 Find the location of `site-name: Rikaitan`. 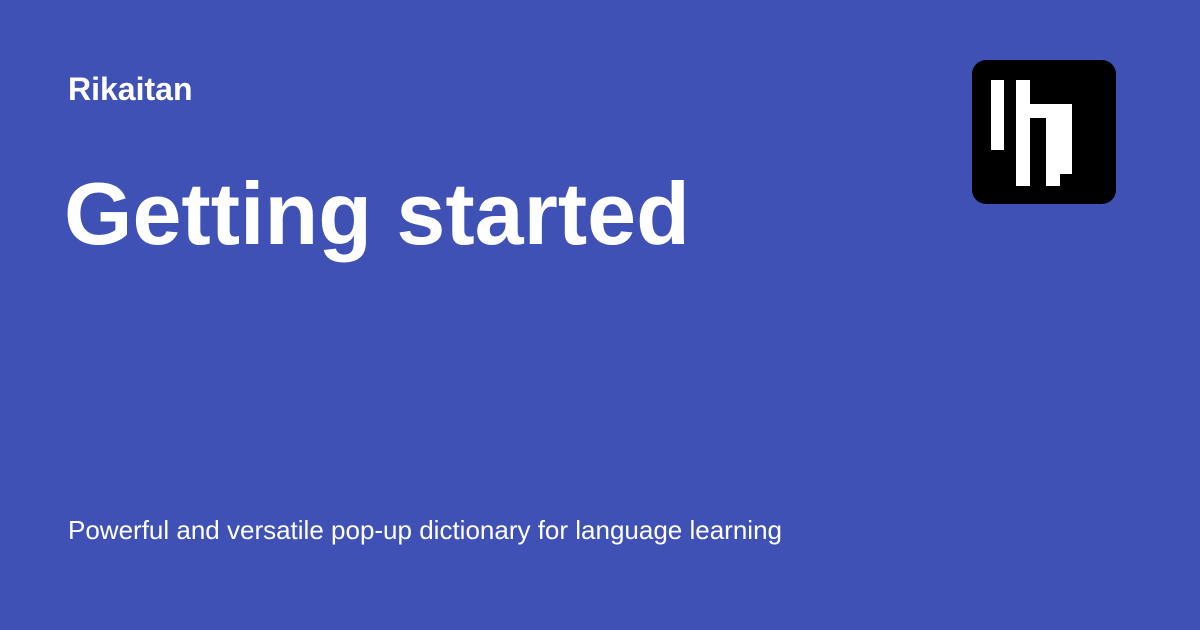

site-name: Rikaitan is located at coordinates (130, 89).